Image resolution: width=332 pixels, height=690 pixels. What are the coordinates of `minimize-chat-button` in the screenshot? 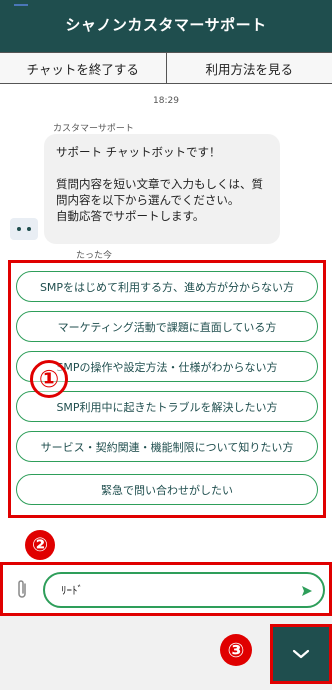 It's located at (301, 654).